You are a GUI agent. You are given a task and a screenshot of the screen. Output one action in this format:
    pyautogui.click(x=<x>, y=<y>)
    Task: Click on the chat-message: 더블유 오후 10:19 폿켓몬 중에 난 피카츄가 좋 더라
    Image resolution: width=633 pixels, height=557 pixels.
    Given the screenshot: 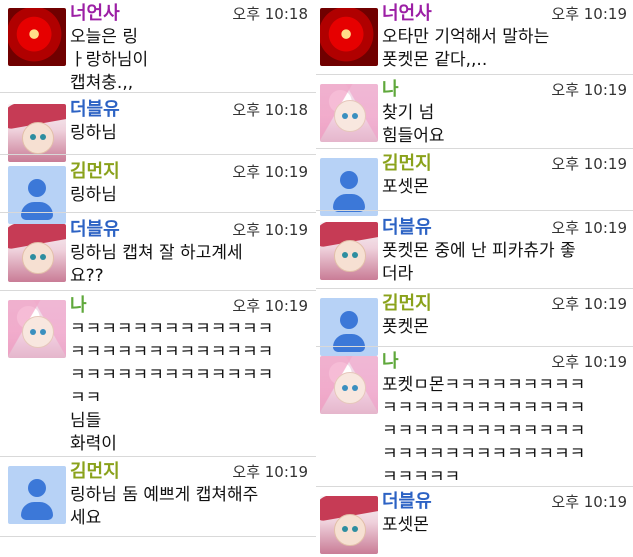 What is the action you would take?
    pyautogui.click(x=474, y=251)
    